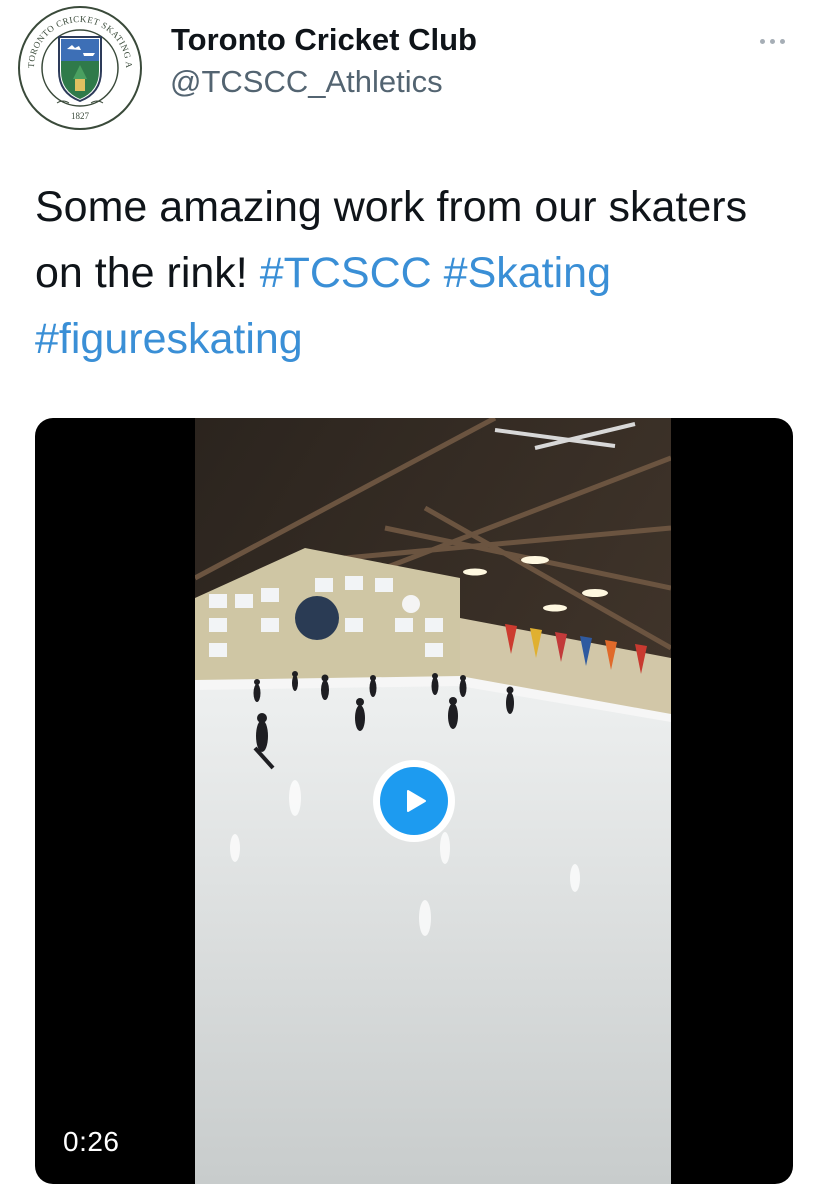  What do you see at coordinates (772, 41) in the screenshot?
I see `more-options-icon` at bounding box center [772, 41].